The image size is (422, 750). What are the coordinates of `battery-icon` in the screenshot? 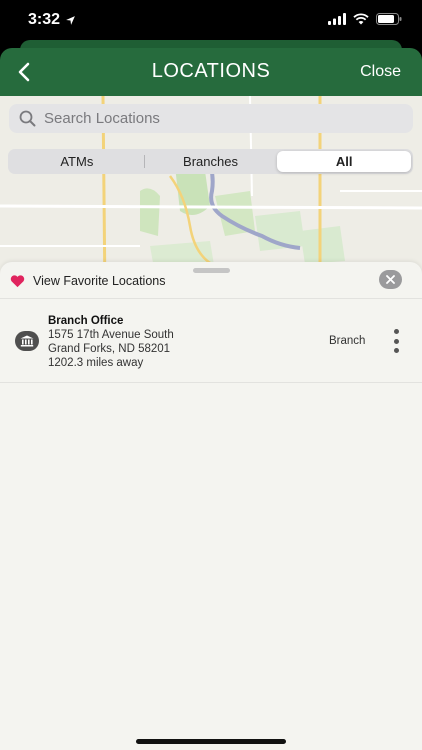 It's located at (389, 19).